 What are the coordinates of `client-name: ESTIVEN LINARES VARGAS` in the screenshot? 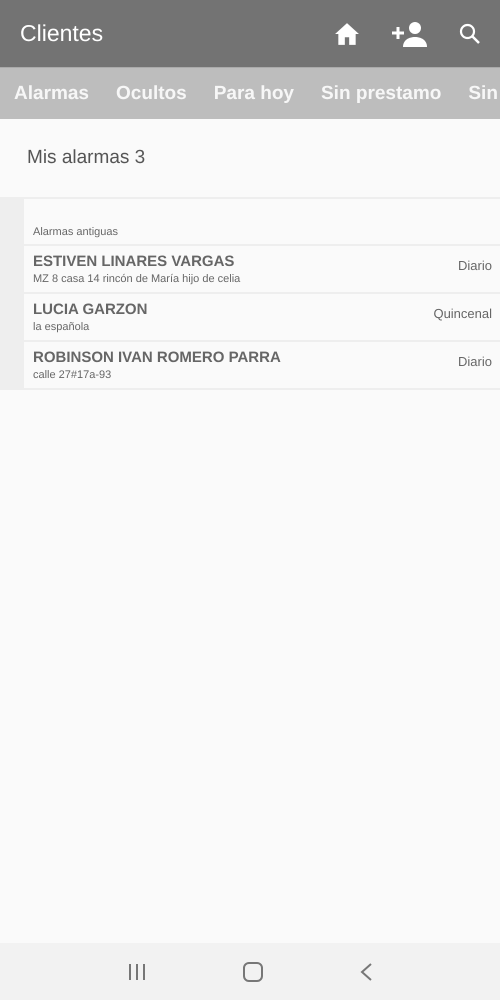 It's located at (245, 261).